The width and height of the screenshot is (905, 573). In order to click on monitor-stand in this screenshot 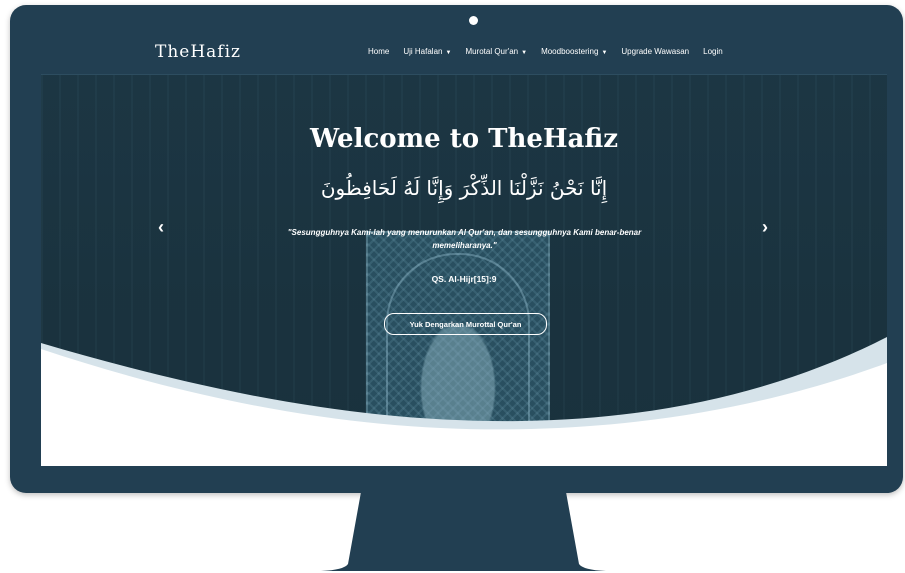, I will do `click(463, 531)`.